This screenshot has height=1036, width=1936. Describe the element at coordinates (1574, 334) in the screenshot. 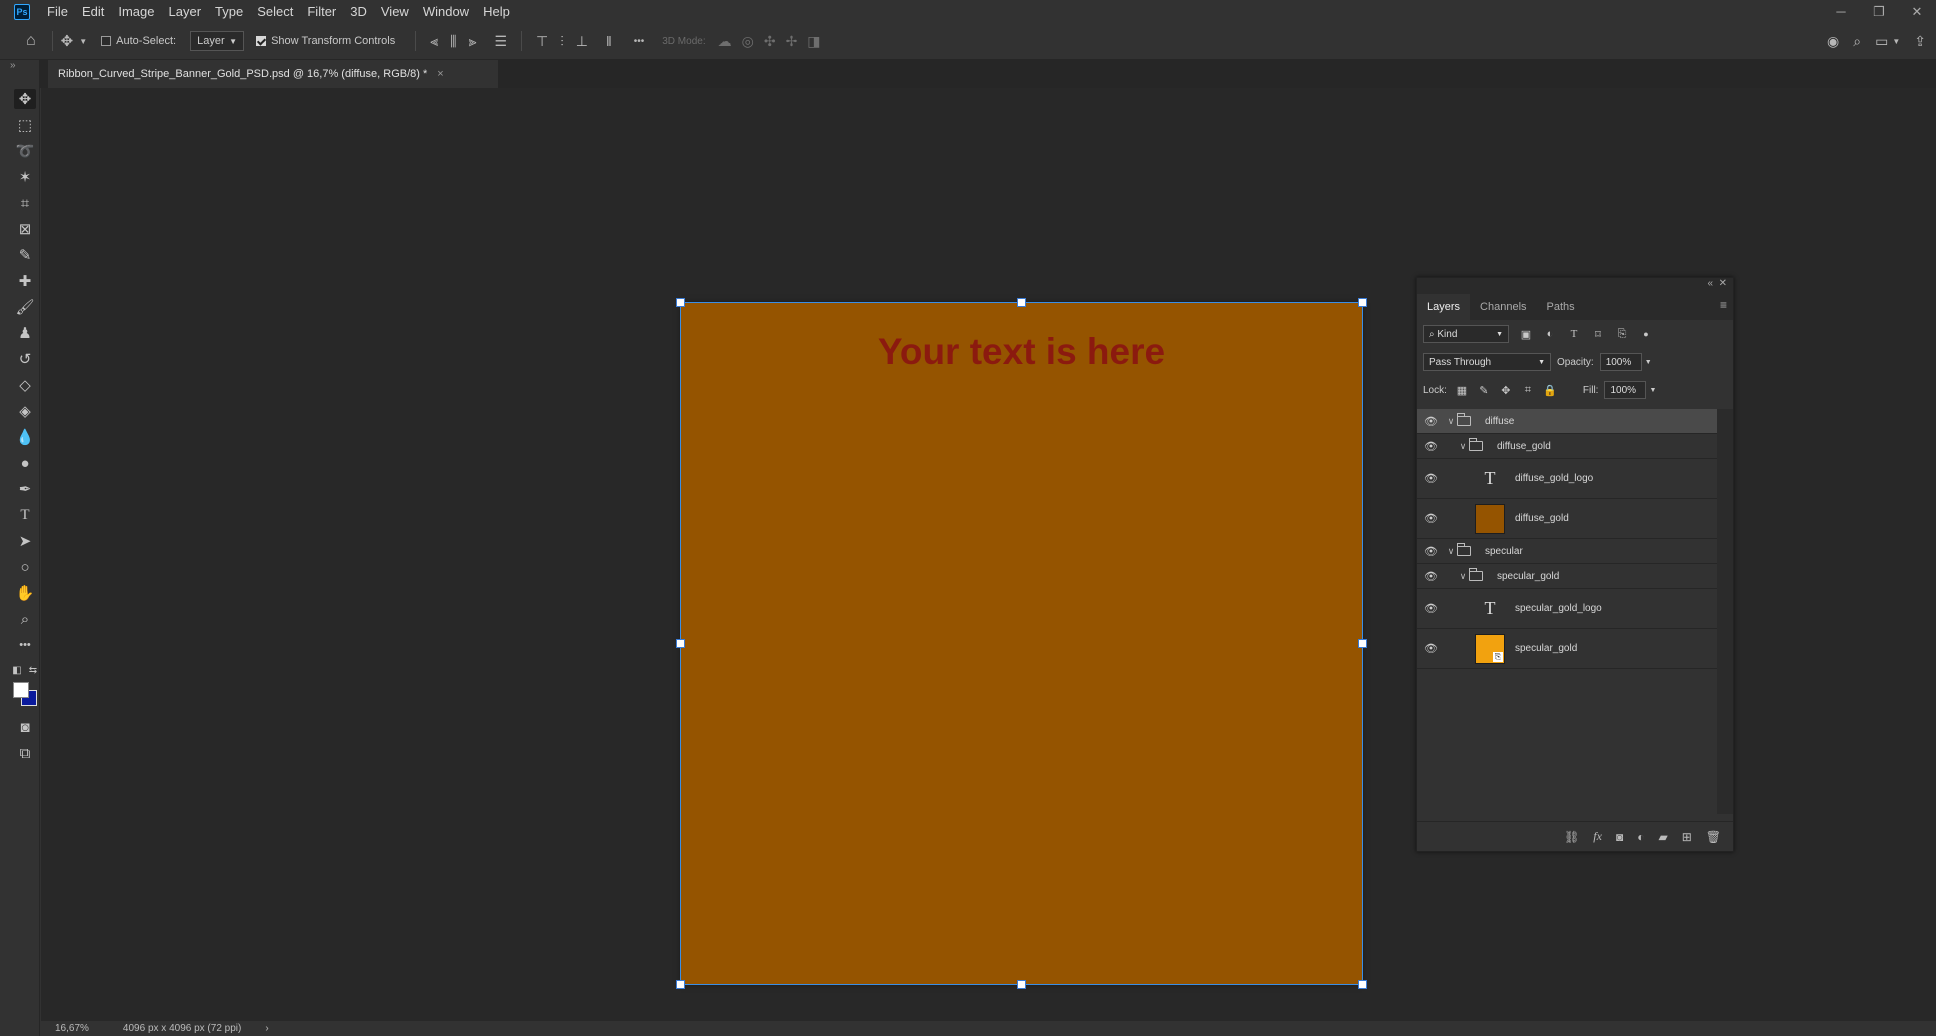

I see `type-filter-icon: T` at that location.